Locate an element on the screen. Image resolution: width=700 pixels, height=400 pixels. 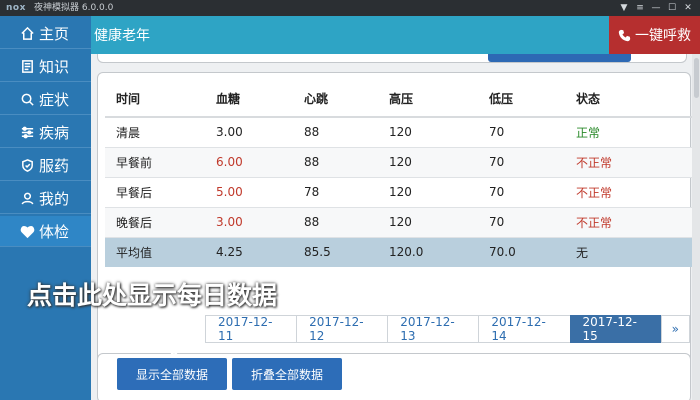
sidebar-item-home: 主页 is located at coordinates (45, 33).